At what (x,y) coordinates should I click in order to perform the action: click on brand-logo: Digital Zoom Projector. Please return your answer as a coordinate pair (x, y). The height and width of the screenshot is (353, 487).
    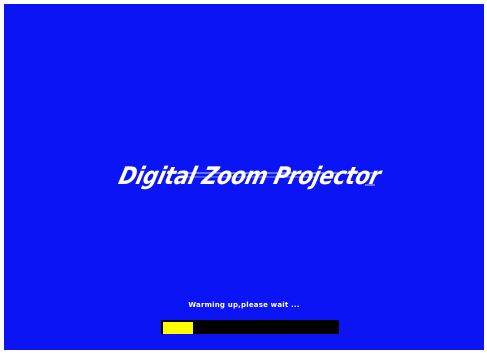
    Looking at the image, I should click on (249, 180).